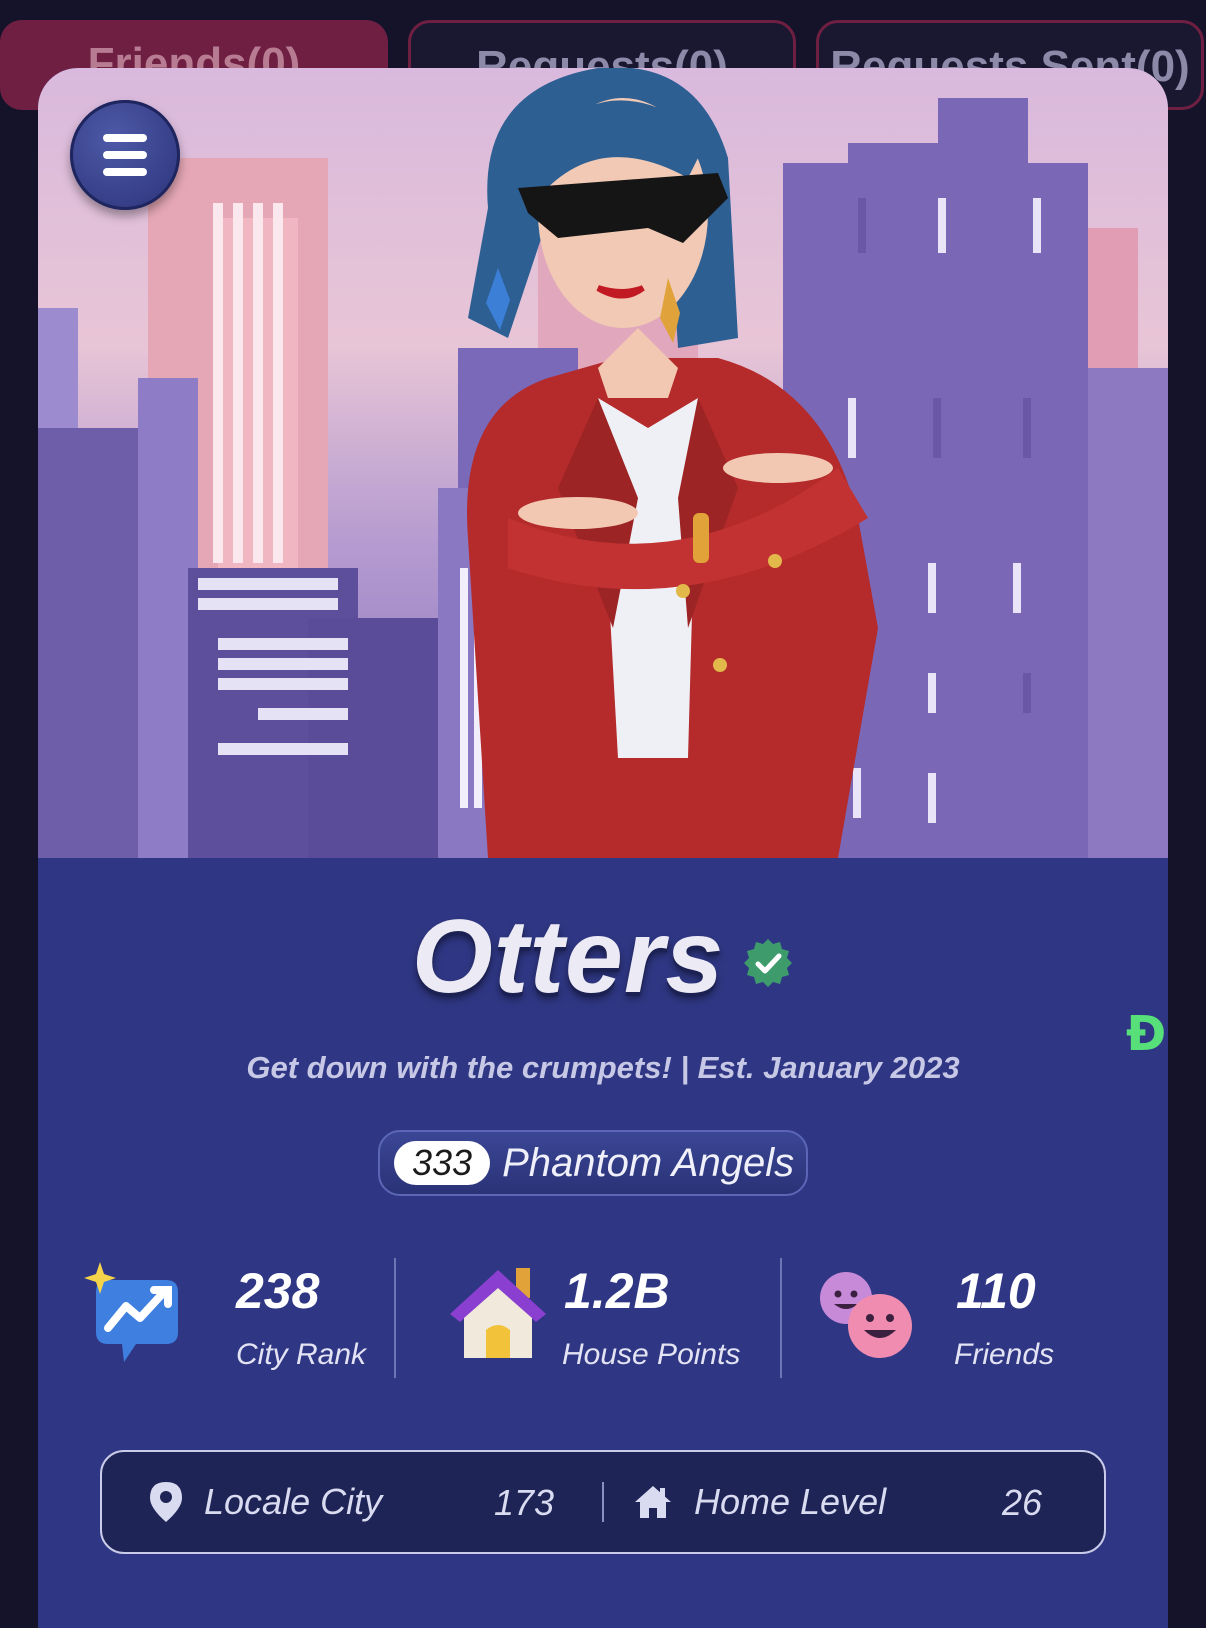 The height and width of the screenshot is (1628, 1206). Describe the element at coordinates (648, 1162) in the screenshot. I see `club-name: Phantom Angels` at that location.